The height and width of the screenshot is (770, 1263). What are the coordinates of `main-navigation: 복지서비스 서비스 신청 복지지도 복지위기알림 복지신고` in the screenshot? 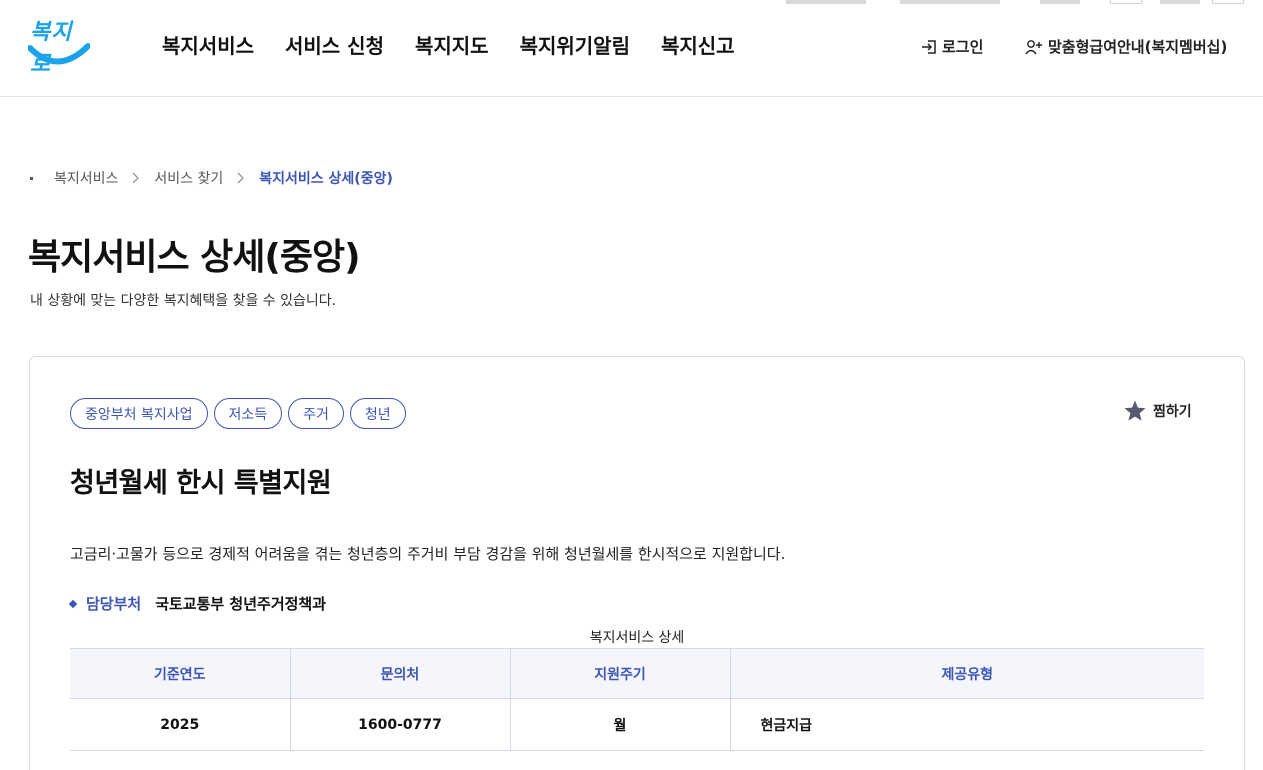 It's located at (464, 44).